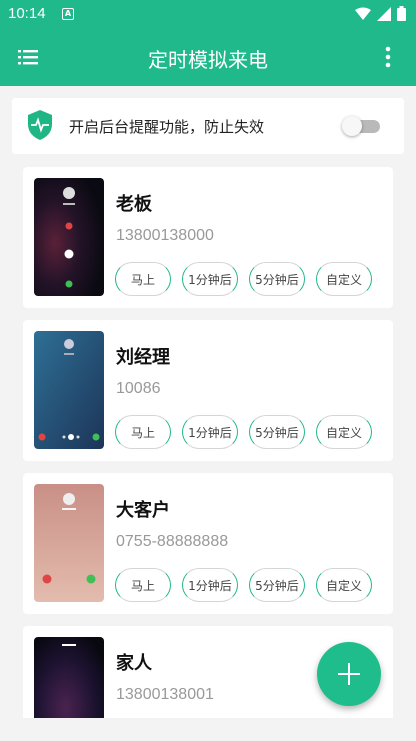 The image size is (416, 741). What do you see at coordinates (384, 13) in the screenshot?
I see `signal-icon` at bounding box center [384, 13].